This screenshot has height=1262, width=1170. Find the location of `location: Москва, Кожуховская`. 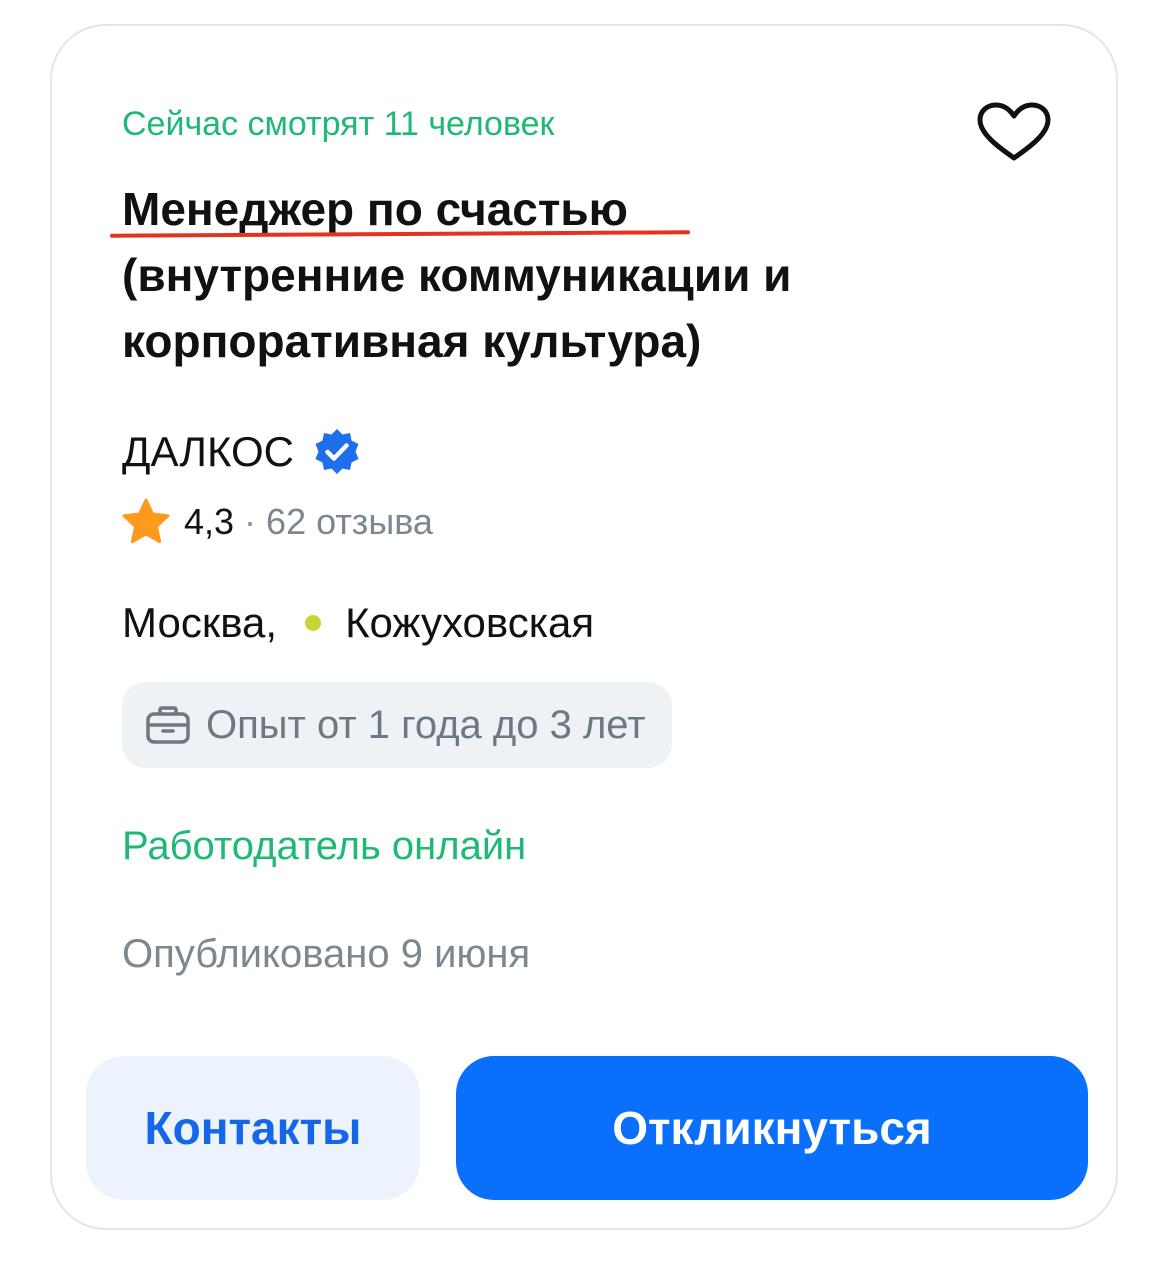

location: Москва, Кожуховская is located at coordinates (358, 623).